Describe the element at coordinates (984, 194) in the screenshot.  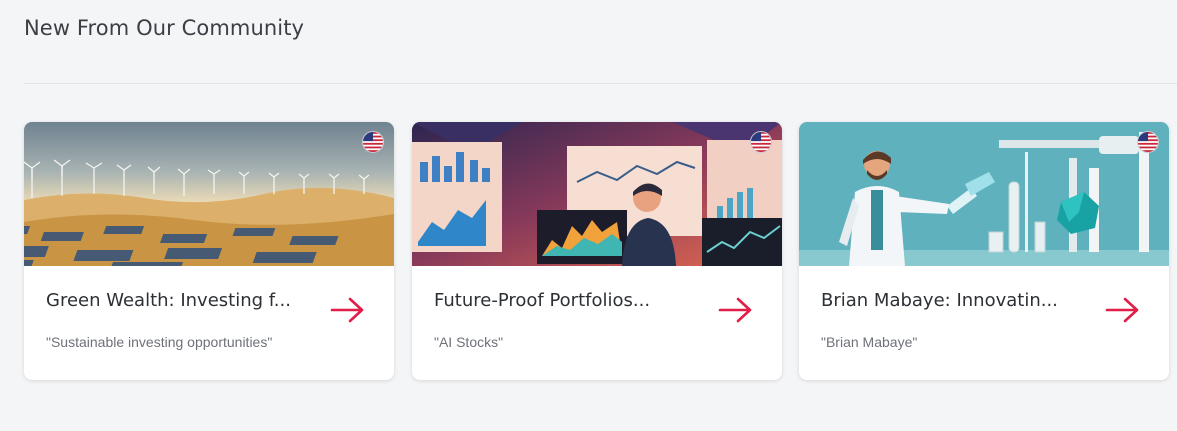
I see `scientist-lab-image` at that location.